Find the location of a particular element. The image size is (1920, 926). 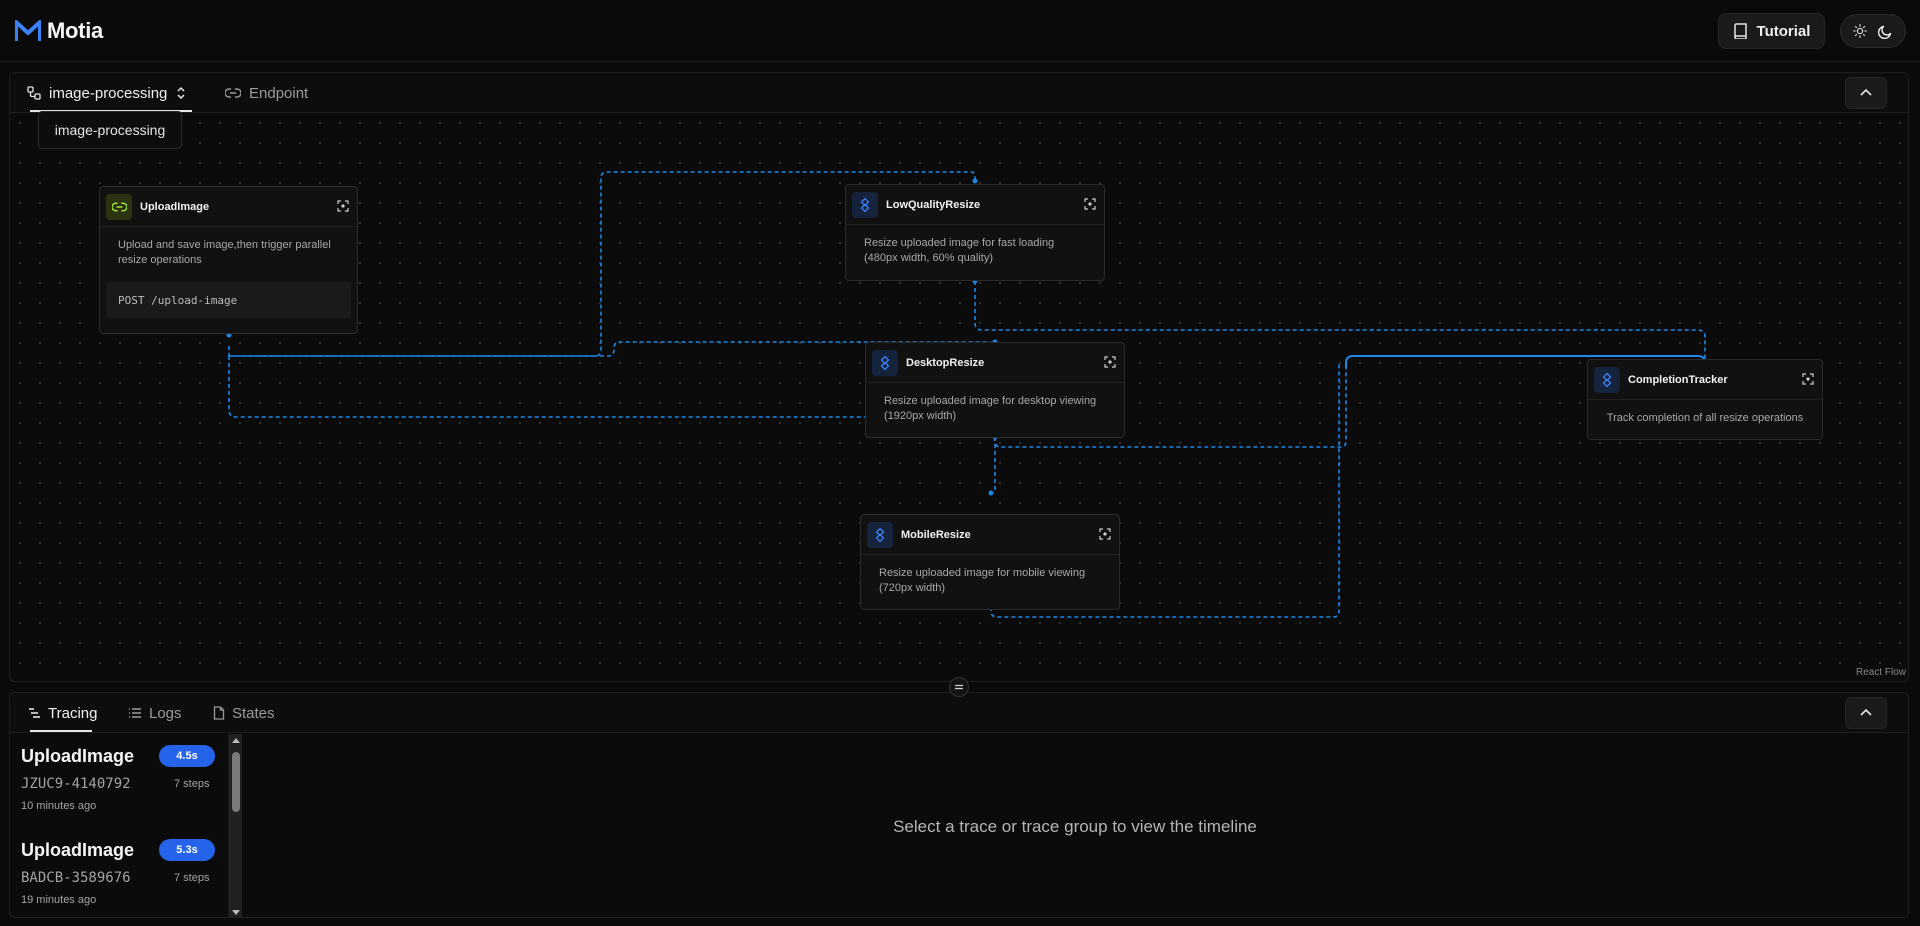

trace-list-scrollbar is located at coordinates (235, 825).